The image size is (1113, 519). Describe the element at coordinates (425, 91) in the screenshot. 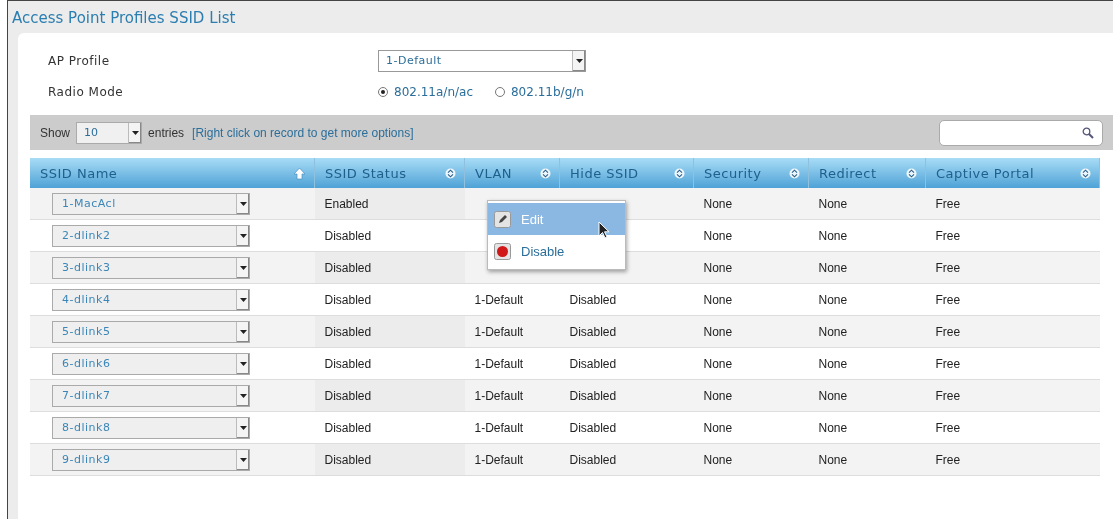

I see `radio-option: 802.11a/n/ac` at that location.